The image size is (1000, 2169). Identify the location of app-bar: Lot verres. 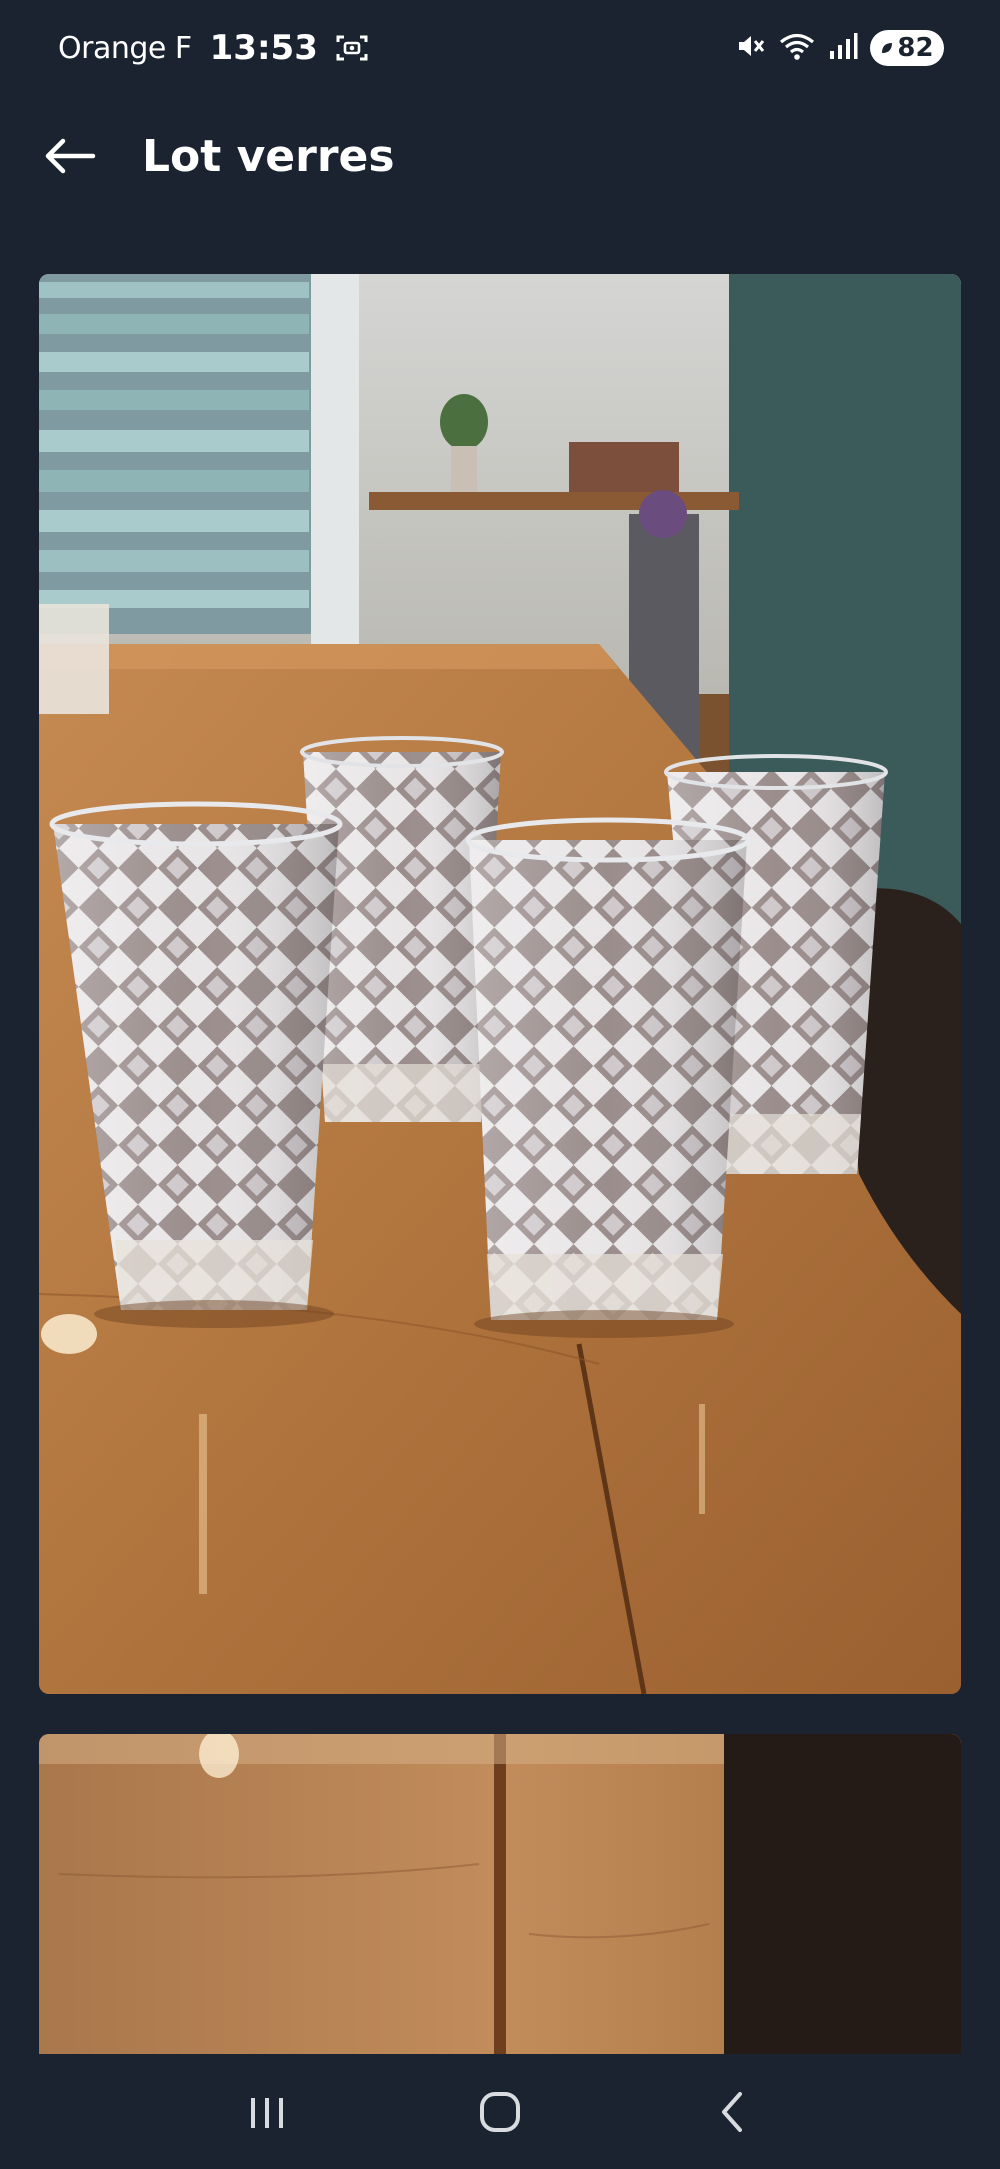
(500, 156).